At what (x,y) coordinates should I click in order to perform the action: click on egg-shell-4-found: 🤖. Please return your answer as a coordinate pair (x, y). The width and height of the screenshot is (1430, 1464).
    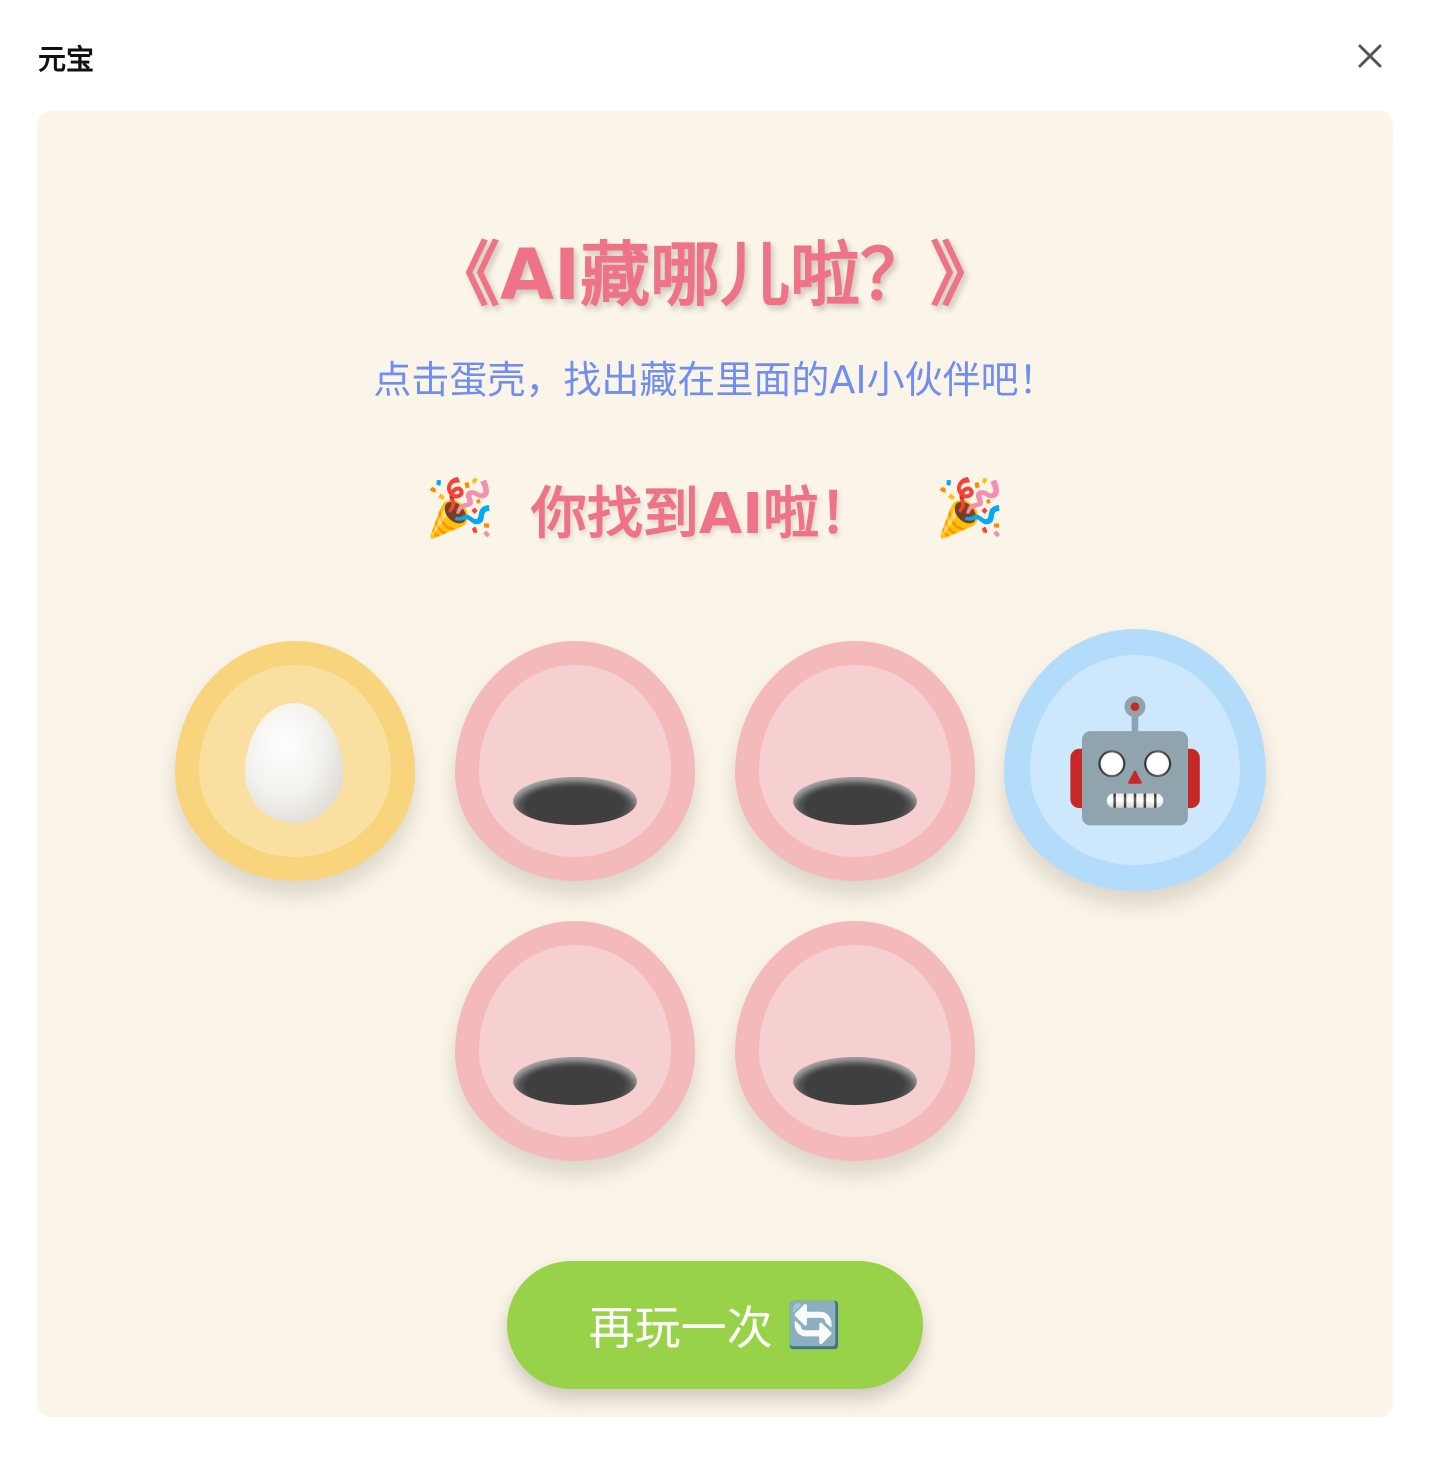
    Looking at the image, I should click on (1135, 760).